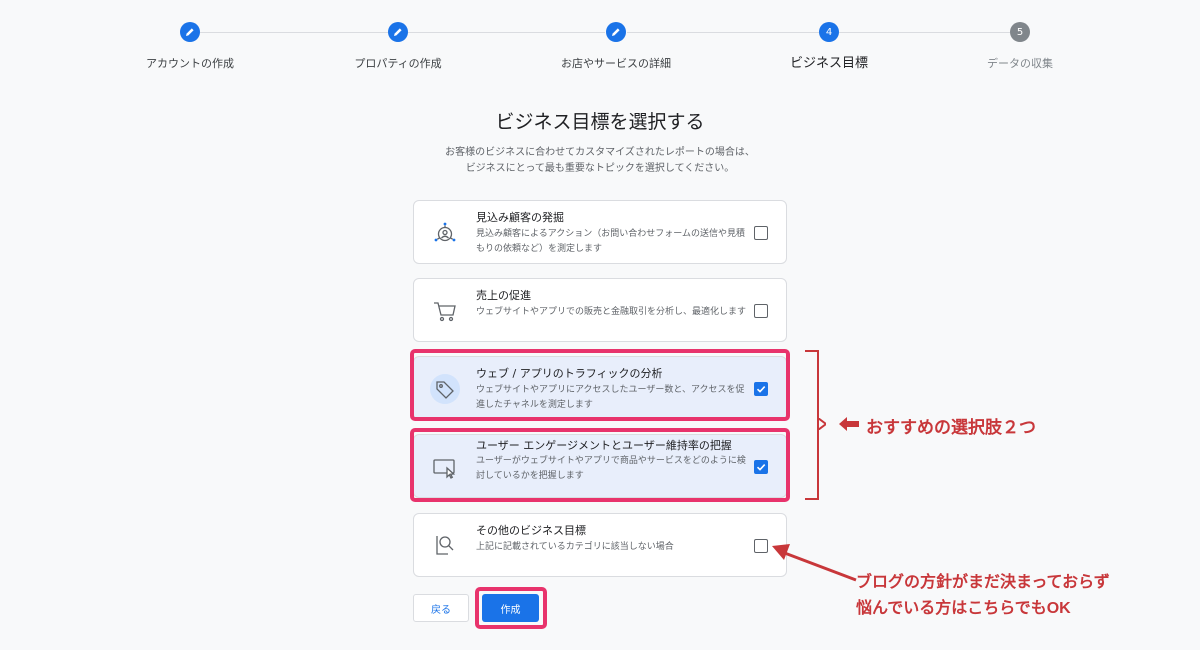  I want to click on goal-card-sales-promotion: 売上の促進 ウェブサイトやアプリでの販売と金融取引を分析し、最適化します, so click(600, 310).